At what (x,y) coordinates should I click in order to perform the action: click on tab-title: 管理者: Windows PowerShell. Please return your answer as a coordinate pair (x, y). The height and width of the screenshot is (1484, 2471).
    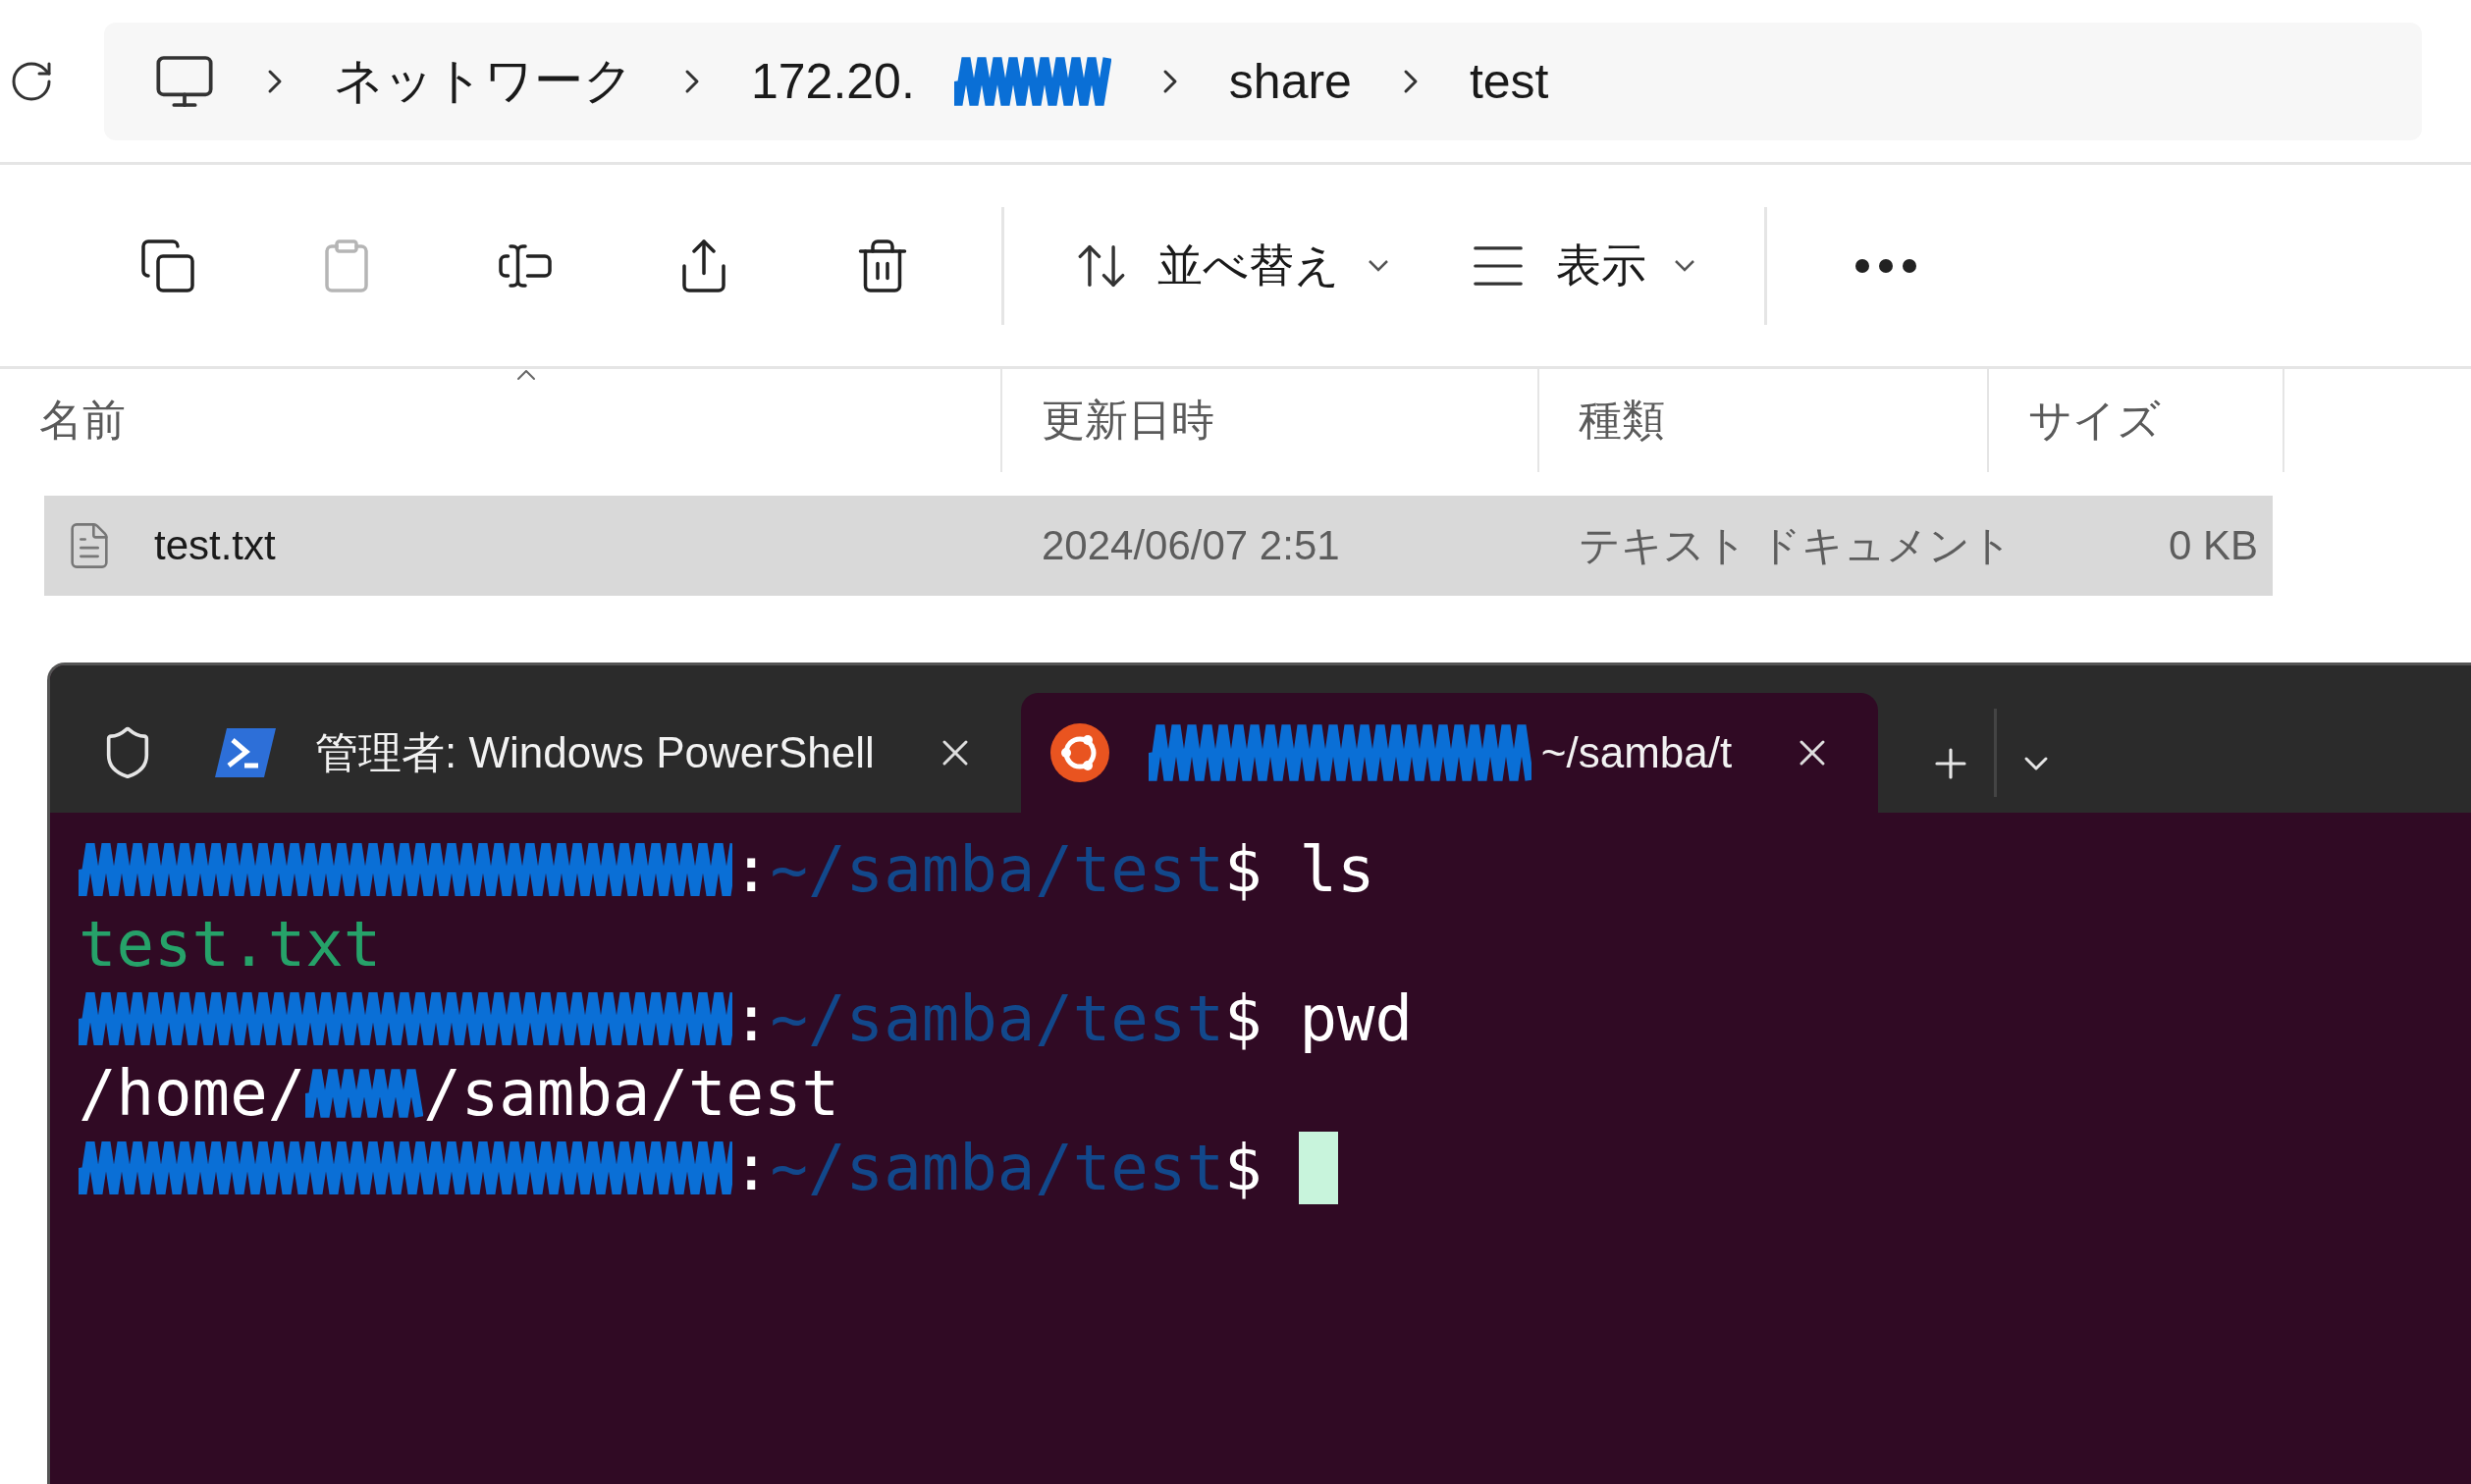
    Looking at the image, I should click on (595, 752).